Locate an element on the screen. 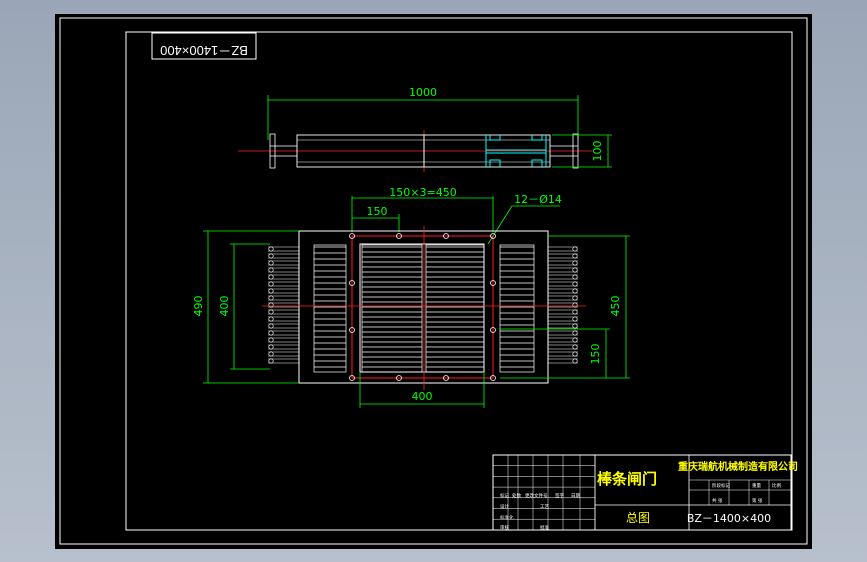 This screenshot has width=867, height=562. dim-top-width: 1000 is located at coordinates (423, 92).